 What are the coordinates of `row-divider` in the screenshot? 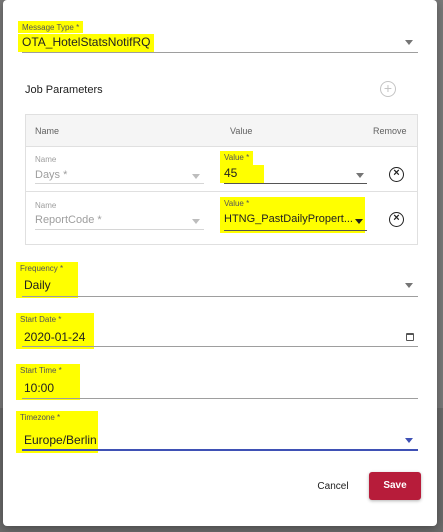 It's located at (221, 191).